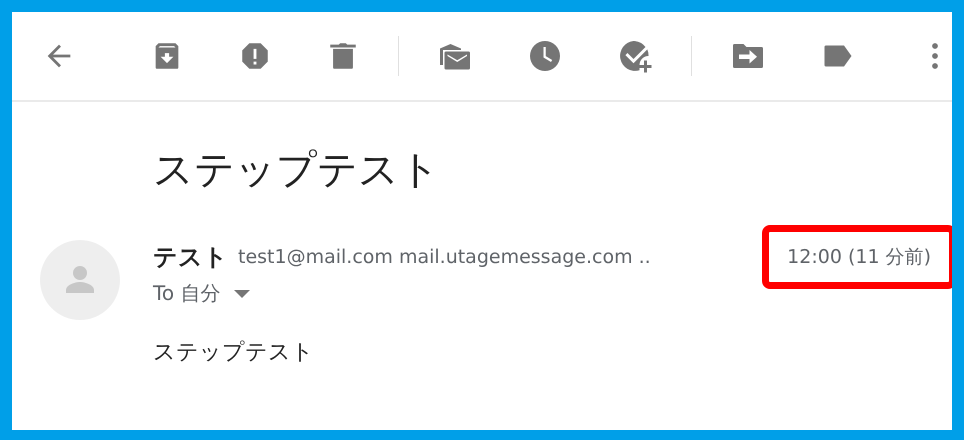 The height and width of the screenshot is (440, 964). What do you see at coordinates (444, 257) in the screenshot?
I see `sender-address: test1@mail.com mail.utagemessage.com ..` at bounding box center [444, 257].